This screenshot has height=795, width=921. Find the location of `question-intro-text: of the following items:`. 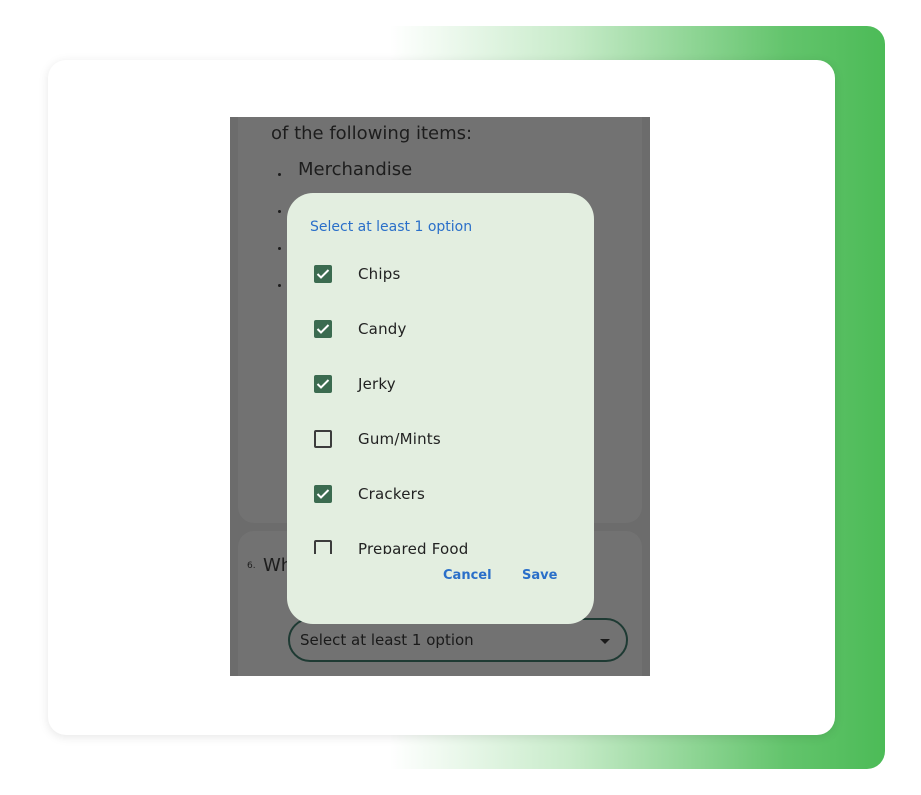

question-intro-text: of the following items: is located at coordinates (372, 133).